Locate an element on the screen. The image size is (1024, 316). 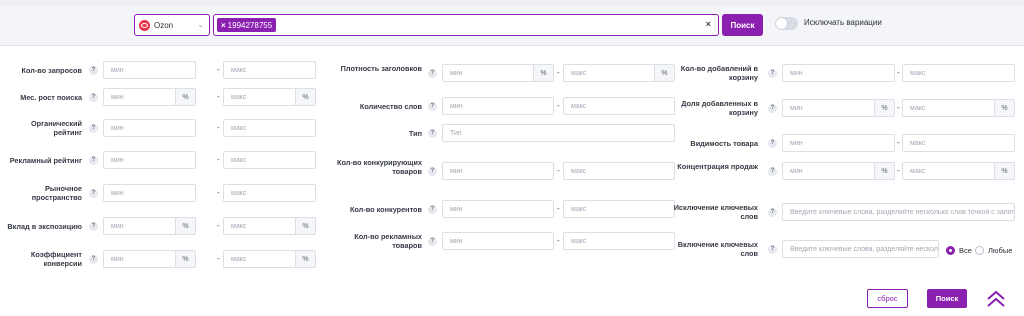
marketplace-select: Ozon ⌄ is located at coordinates (172, 25).